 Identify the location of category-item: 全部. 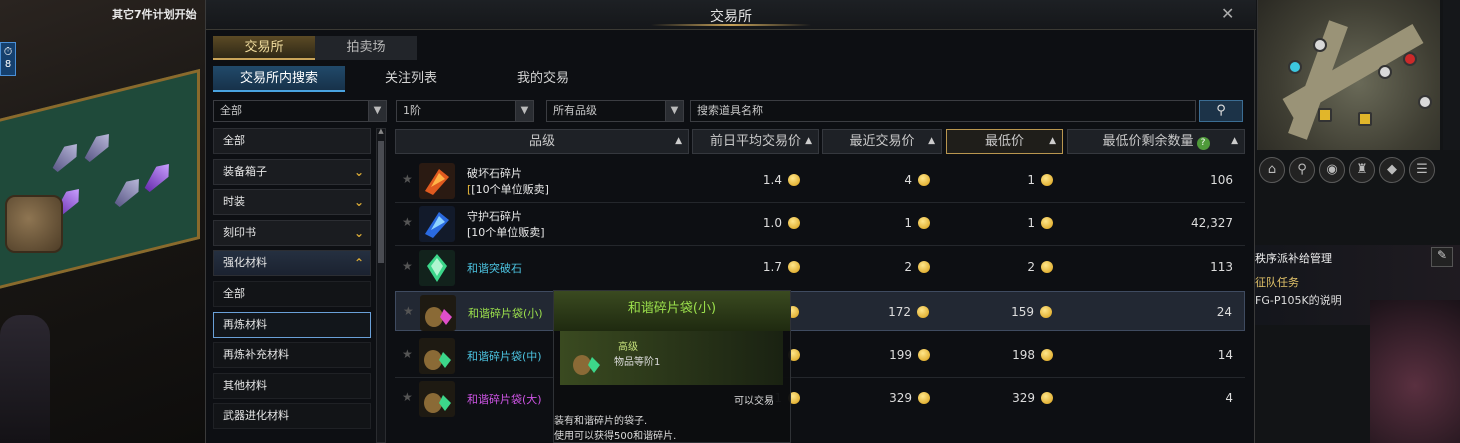
(292, 141).